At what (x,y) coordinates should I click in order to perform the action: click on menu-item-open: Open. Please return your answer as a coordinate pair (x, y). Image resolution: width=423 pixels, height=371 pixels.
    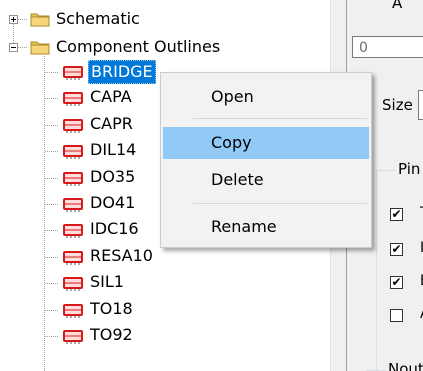
    Looking at the image, I should click on (266, 97).